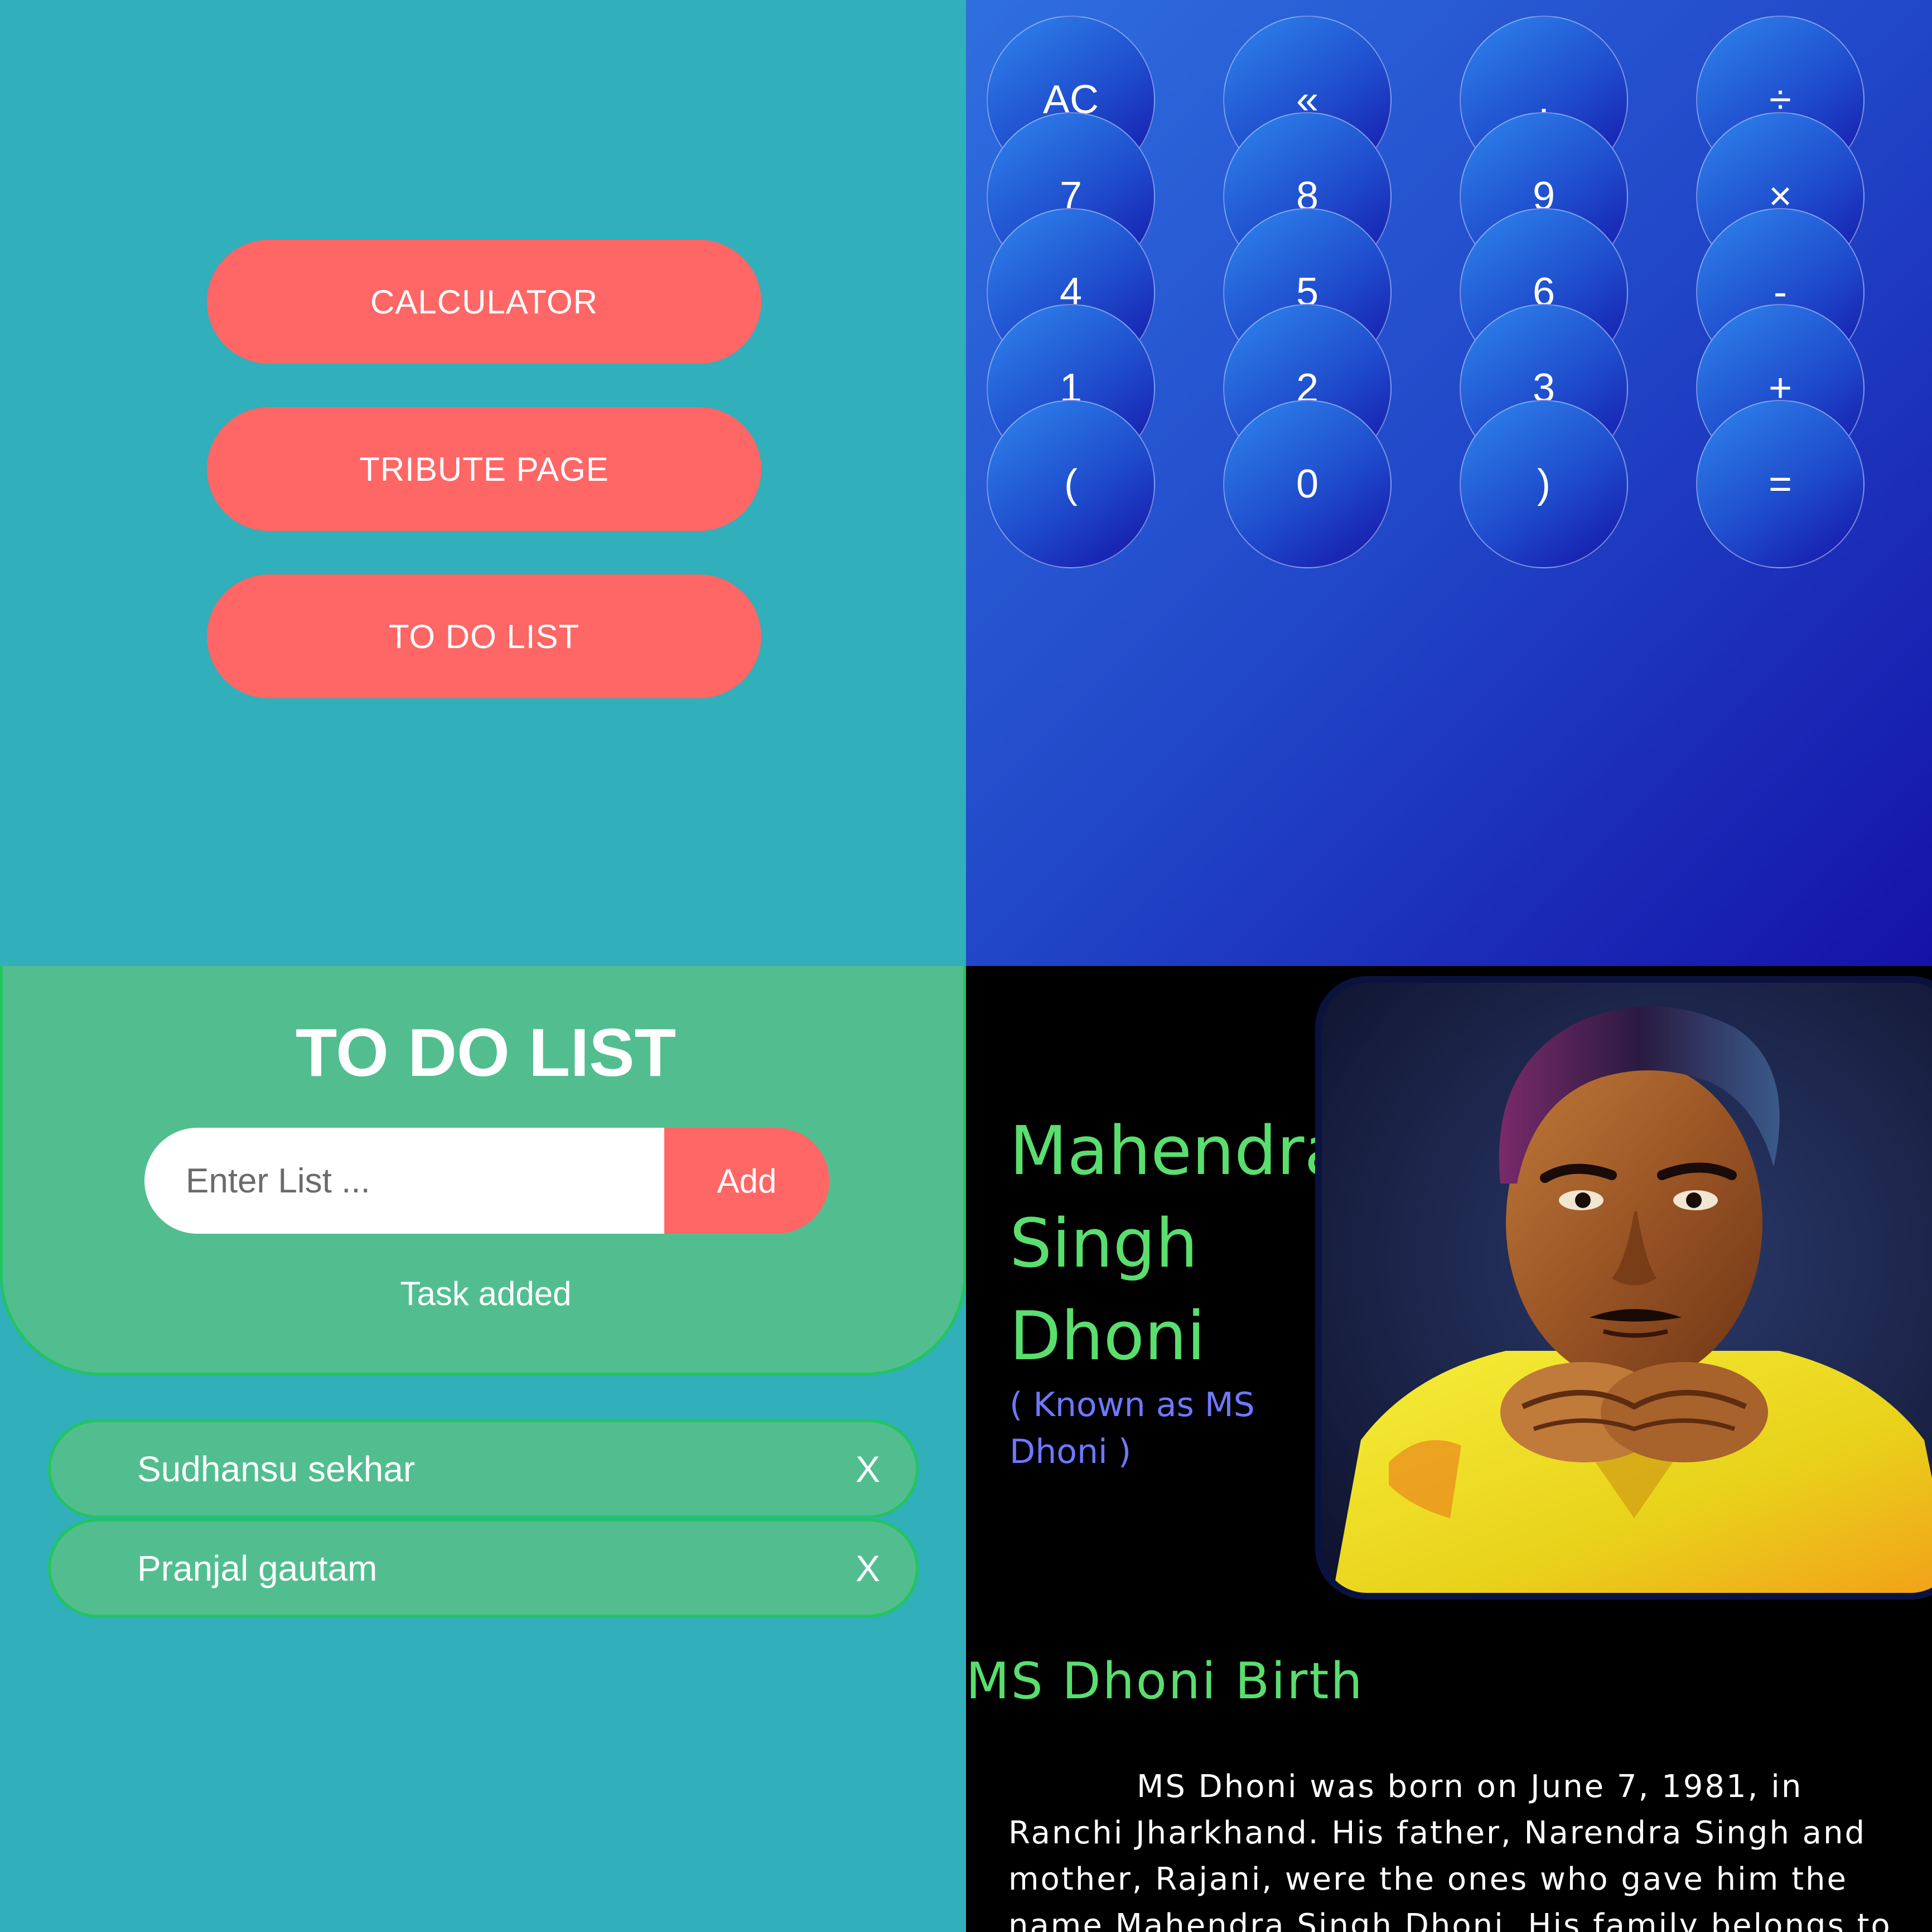 Image resolution: width=1932 pixels, height=1932 pixels. I want to click on close-paren-key: ), so click(1544, 484).